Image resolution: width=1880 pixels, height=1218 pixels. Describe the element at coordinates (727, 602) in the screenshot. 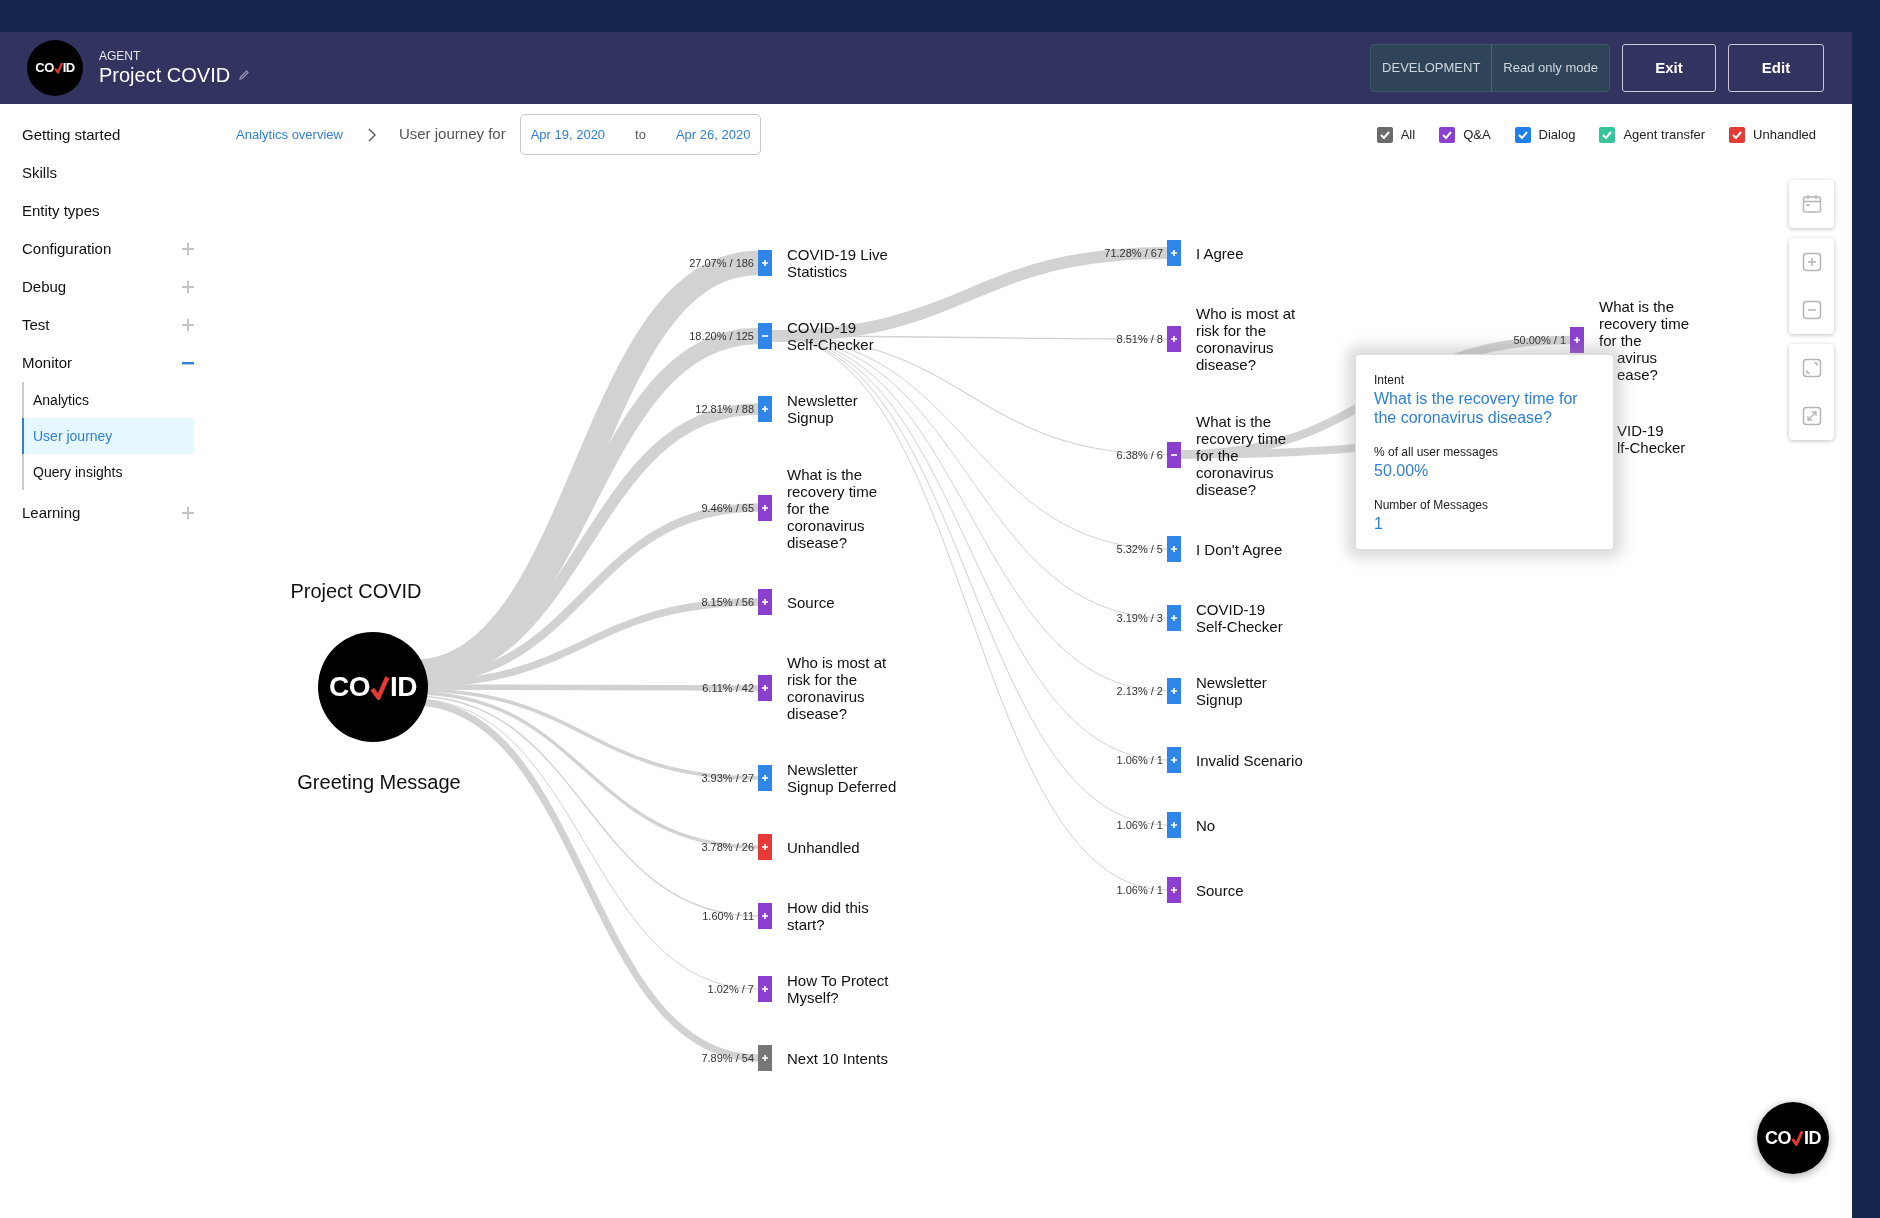

I see `flow-value: 8.15% / 56` at that location.